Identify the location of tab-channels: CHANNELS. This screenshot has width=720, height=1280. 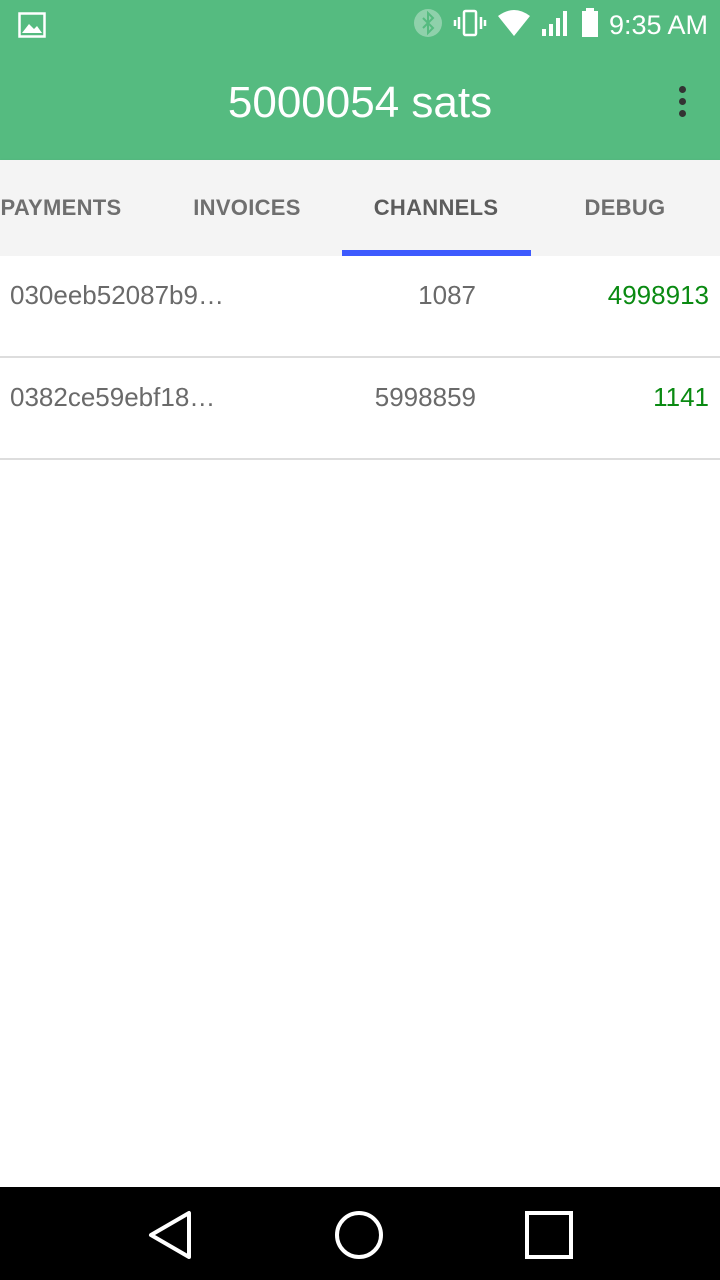
(436, 208).